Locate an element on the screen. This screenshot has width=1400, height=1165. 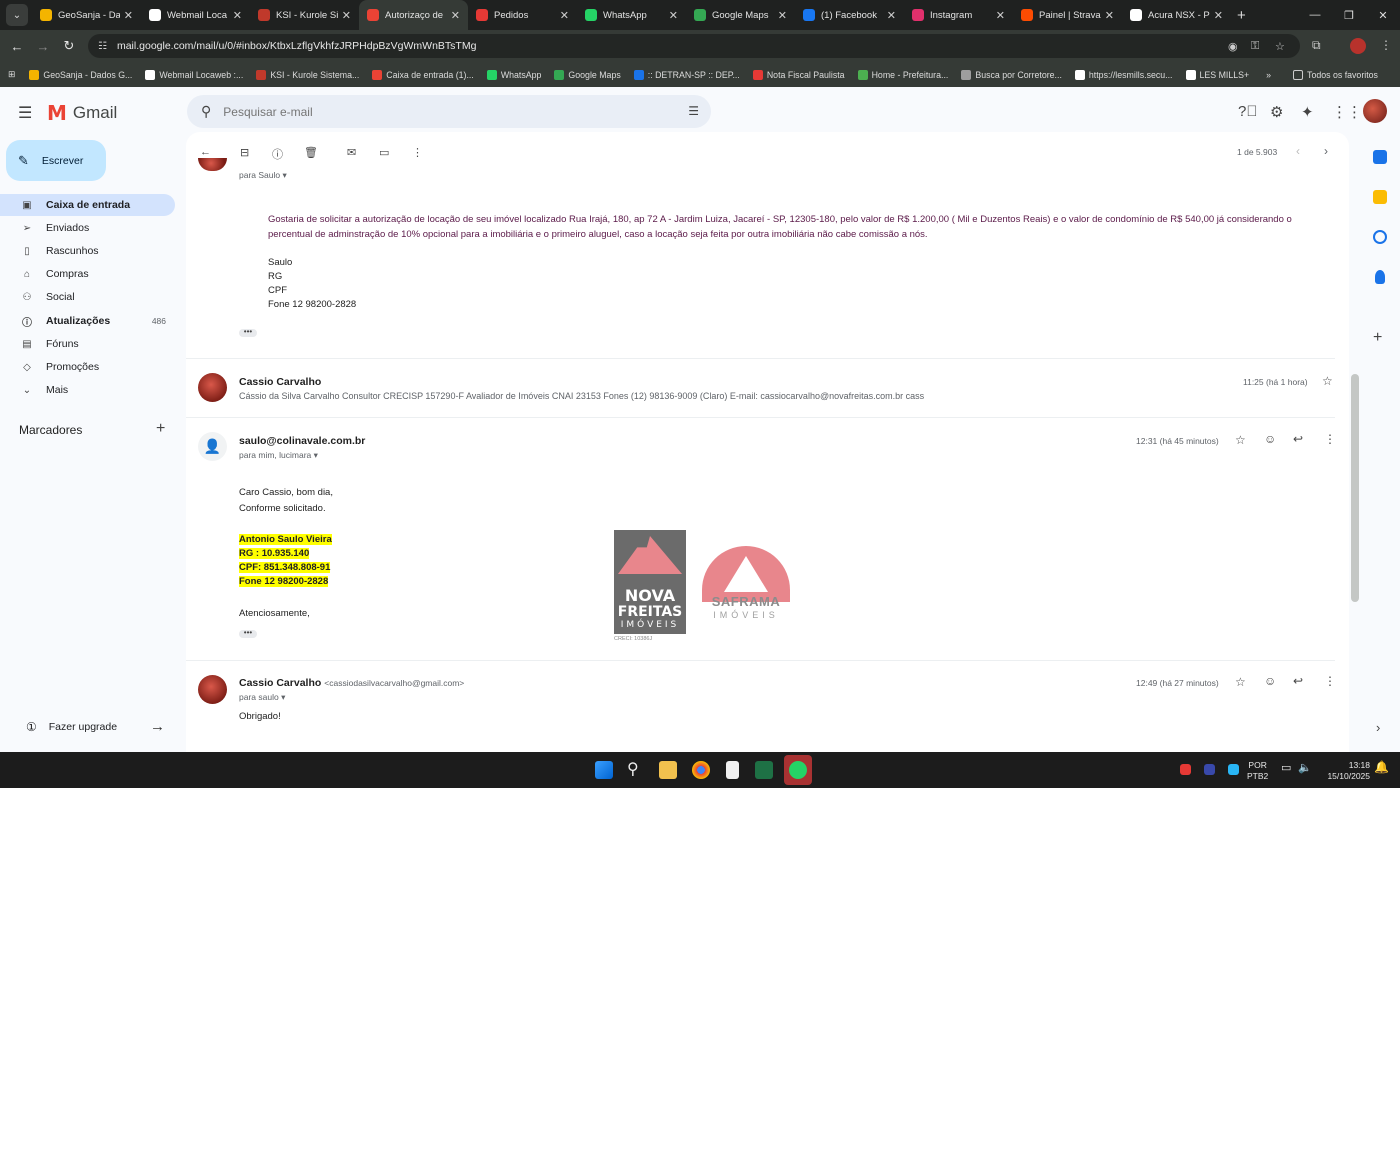
add-addon-icon: + is located at coordinates (1377, 338).